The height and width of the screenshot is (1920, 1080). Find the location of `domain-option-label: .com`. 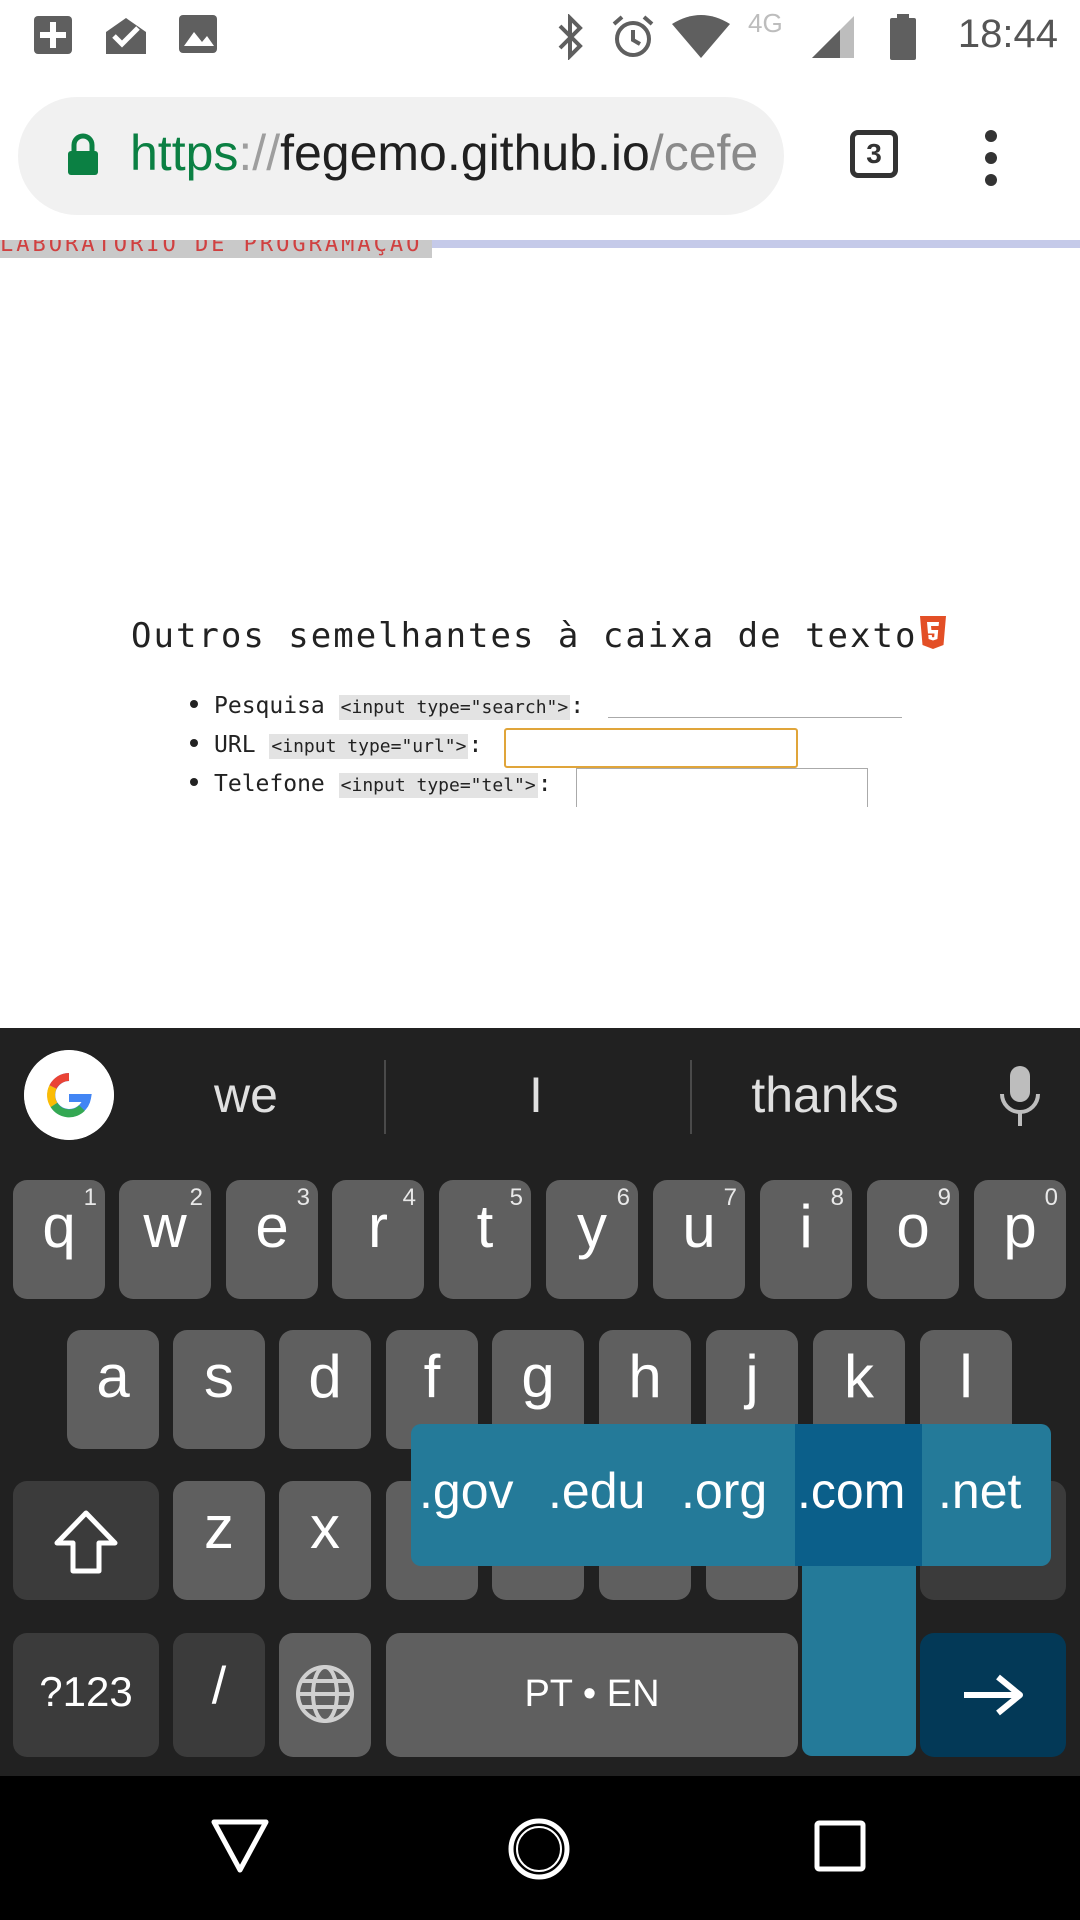

domain-option-label: .com is located at coordinates (851, 1491).